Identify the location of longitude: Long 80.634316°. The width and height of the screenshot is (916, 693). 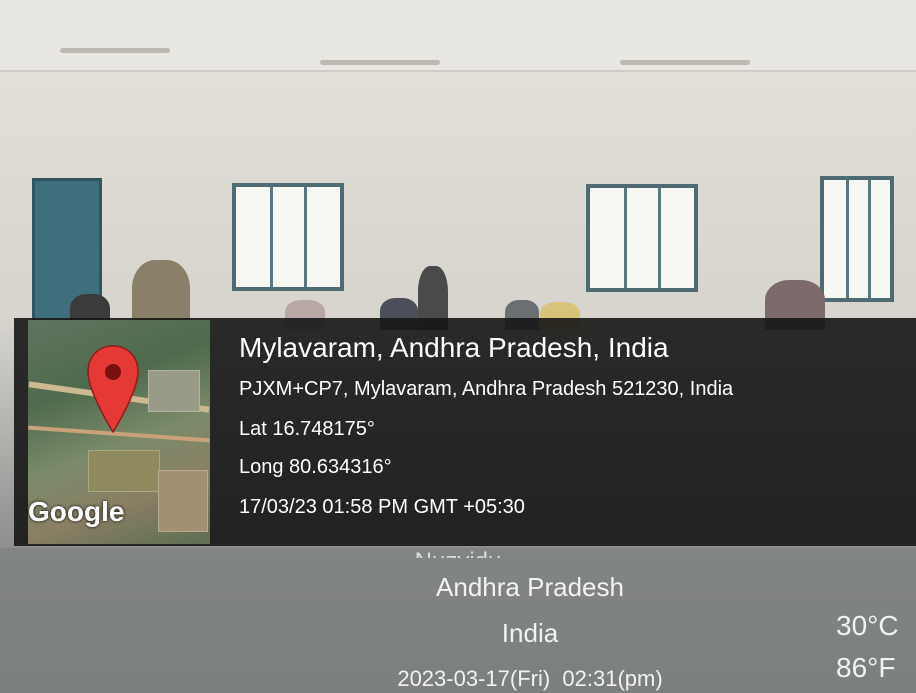
(315, 467).